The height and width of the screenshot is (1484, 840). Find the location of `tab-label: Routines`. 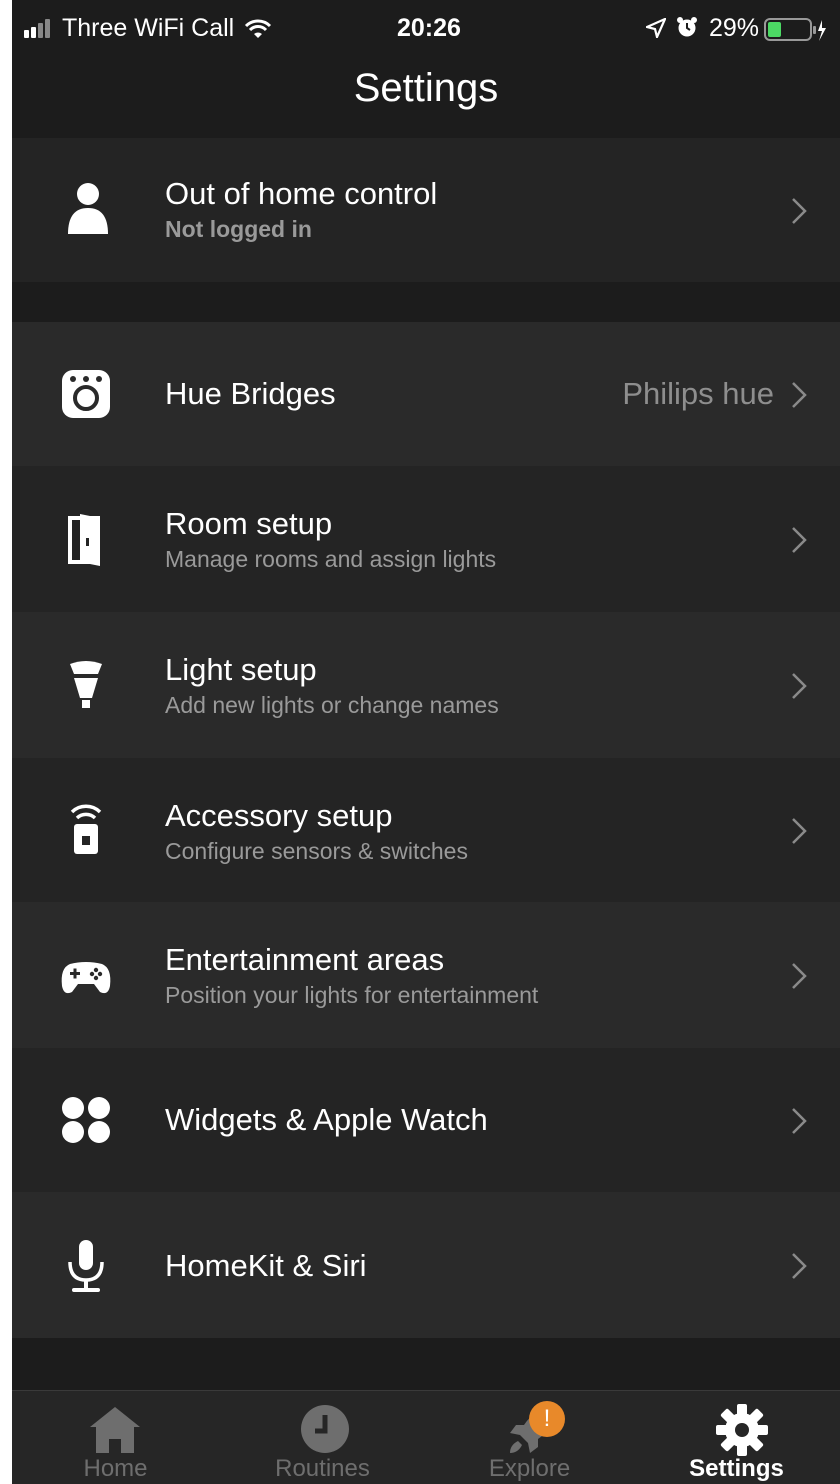

tab-label: Routines is located at coordinates (322, 1468).